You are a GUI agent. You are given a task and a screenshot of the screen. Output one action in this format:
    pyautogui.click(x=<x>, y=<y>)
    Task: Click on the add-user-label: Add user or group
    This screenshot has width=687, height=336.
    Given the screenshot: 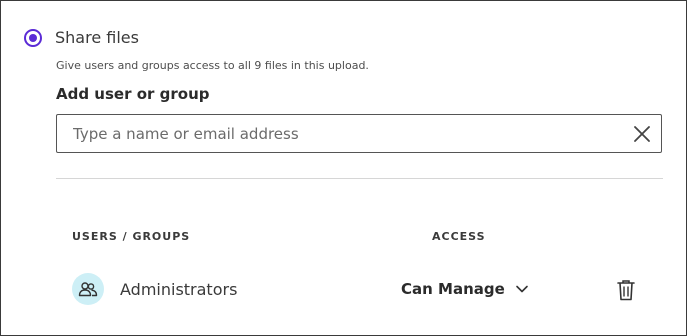 What is the action you would take?
    pyautogui.click(x=133, y=94)
    